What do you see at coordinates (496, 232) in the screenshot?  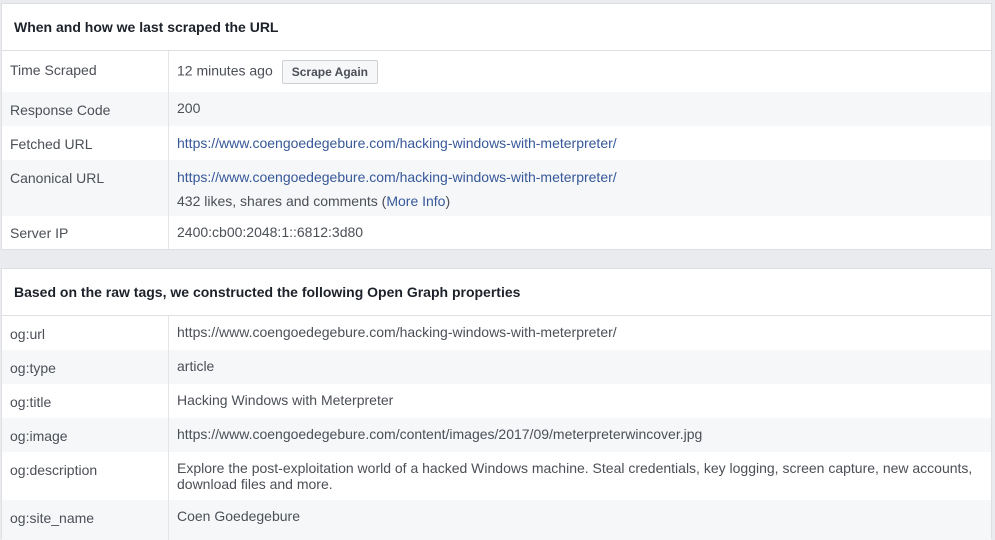 I see `server-ip-row: Server IP 2400:cb00:2048:1::6812:3d80` at bounding box center [496, 232].